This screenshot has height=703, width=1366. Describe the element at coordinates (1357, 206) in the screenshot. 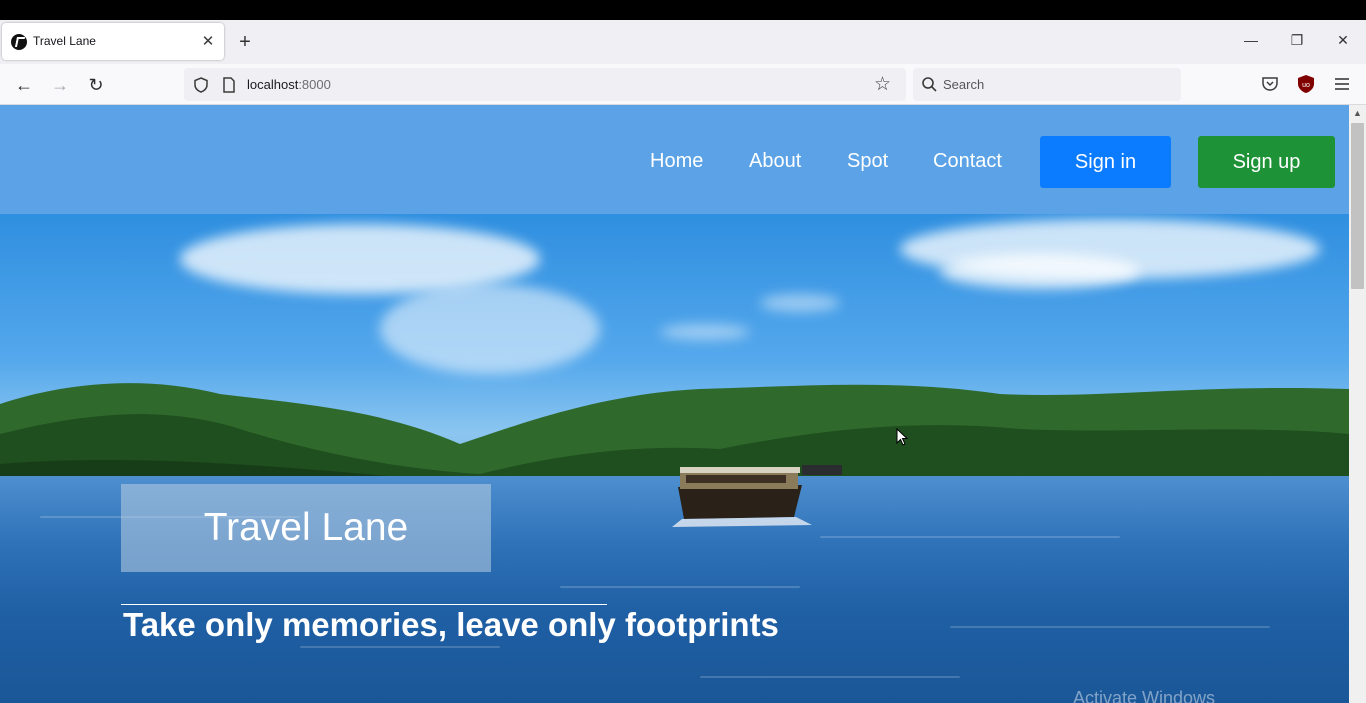

I see `scroll-thumb` at that location.